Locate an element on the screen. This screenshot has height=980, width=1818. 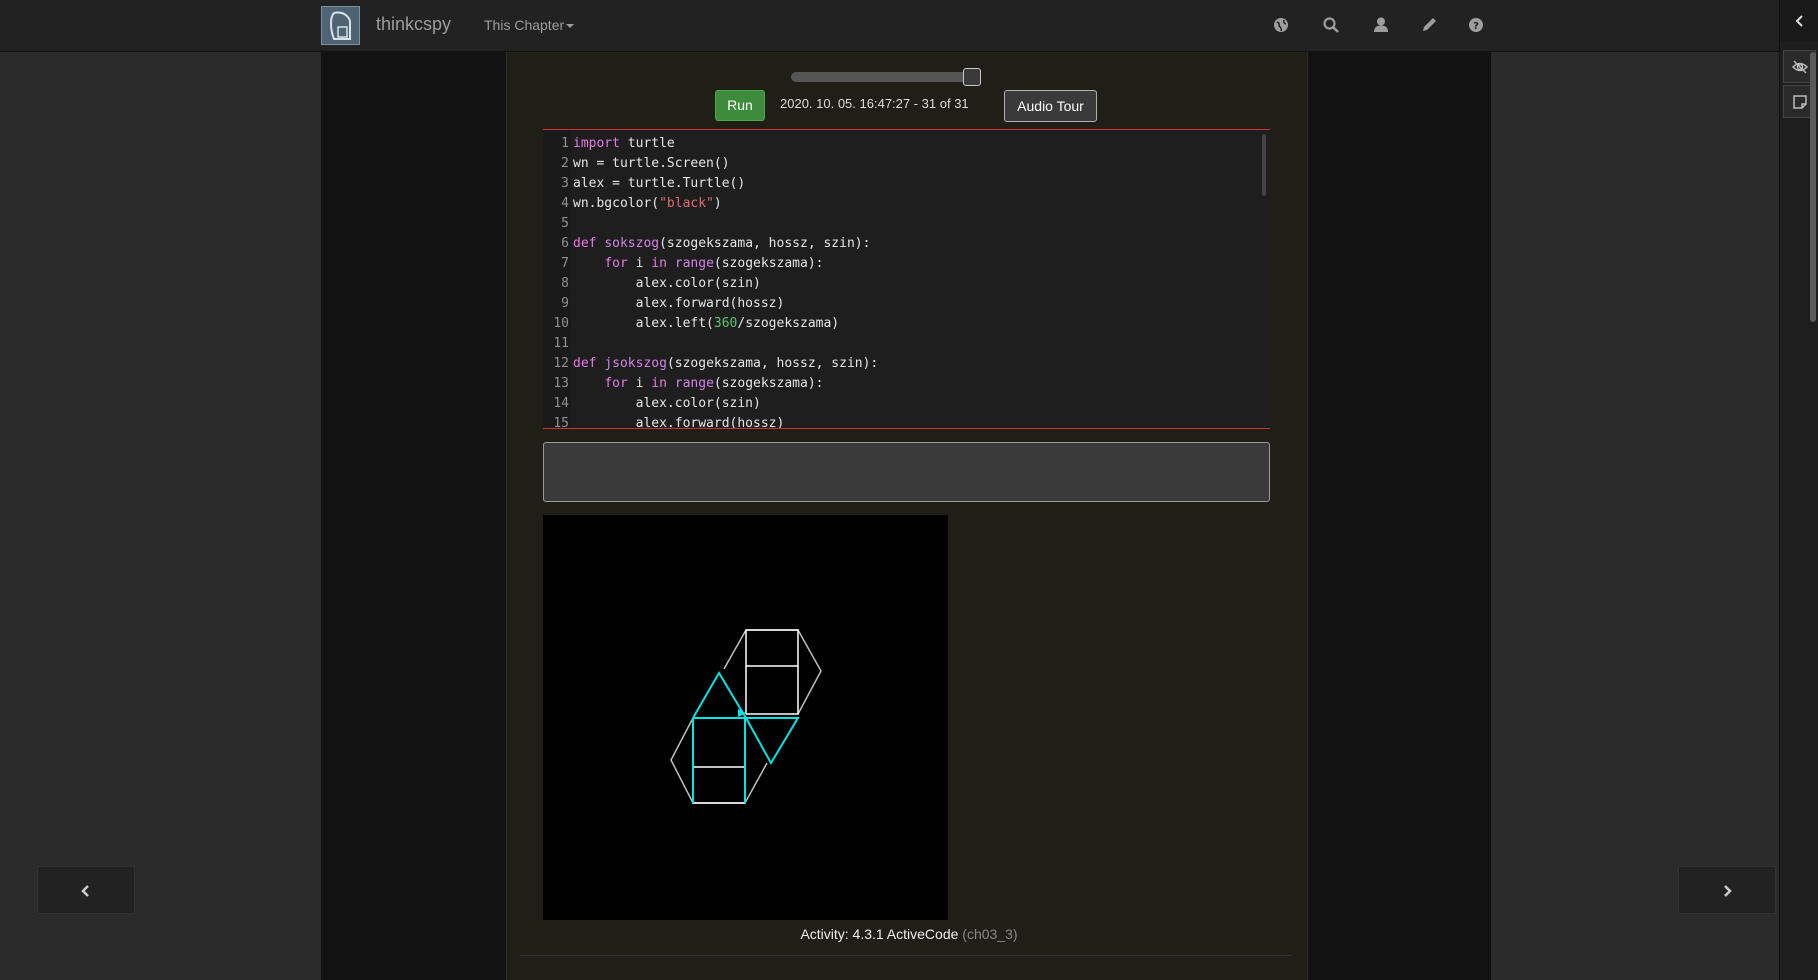
code-line: 6 def sokszog(szogekszama, hossz, szin): is located at coordinates (706, 244).